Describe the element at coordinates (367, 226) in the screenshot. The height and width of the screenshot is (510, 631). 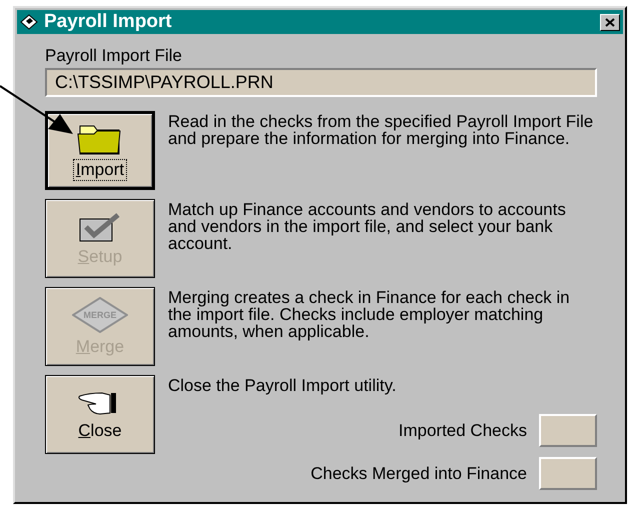
I see `action-description: Match up Finance accounts and vendors to accounts and vendors in the import file, and select your bank account.` at that location.